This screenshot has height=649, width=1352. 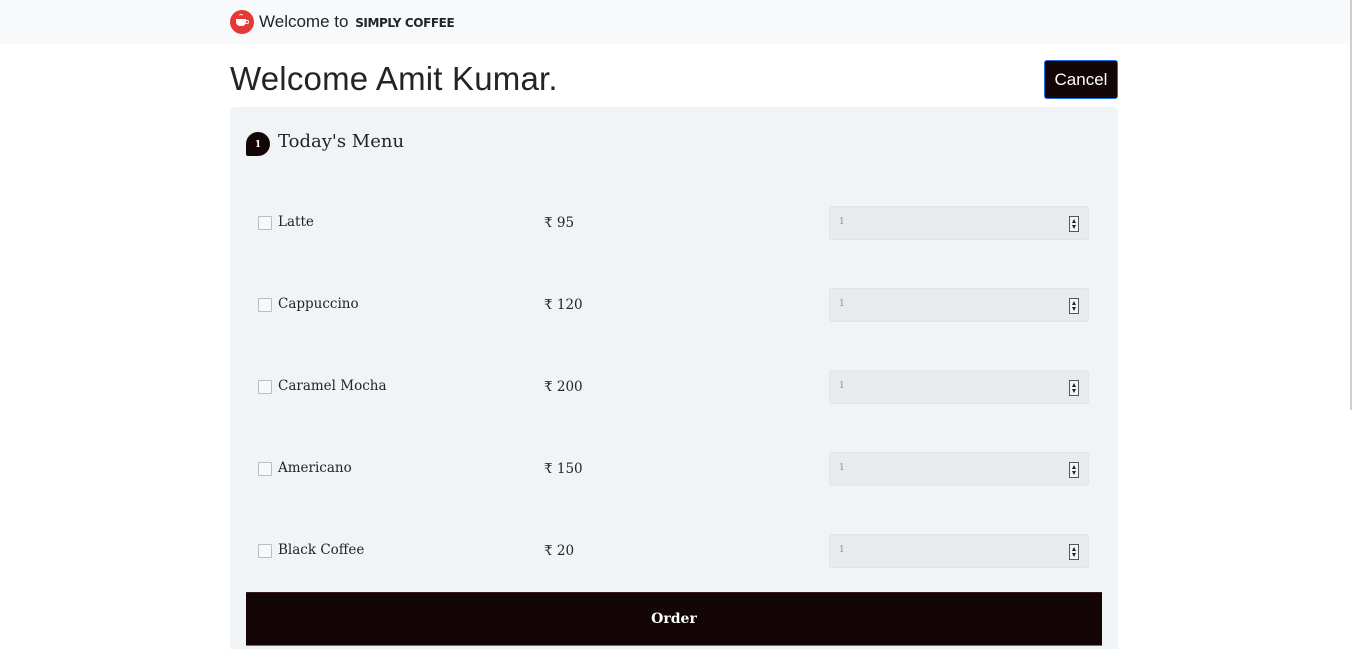 What do you see at coordinates (559, 223) in the screenshot?
I see `menu-item-price: ₹ 95` at bounding box center [559, 223].